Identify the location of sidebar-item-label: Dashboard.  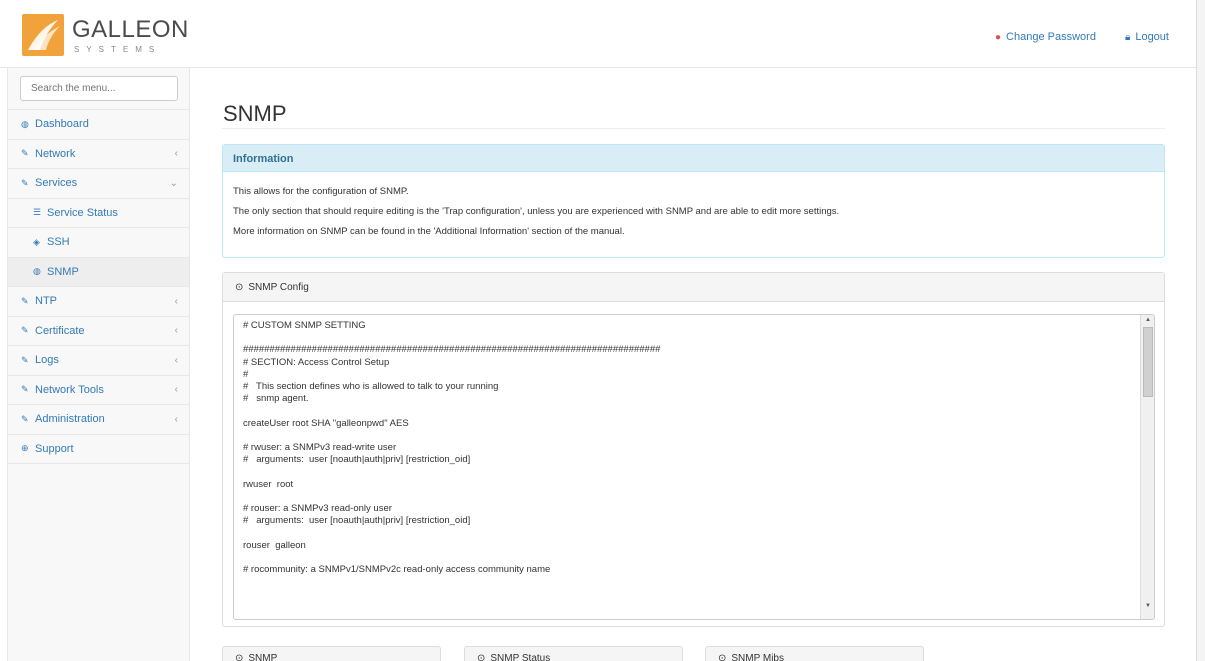
(62, 124).